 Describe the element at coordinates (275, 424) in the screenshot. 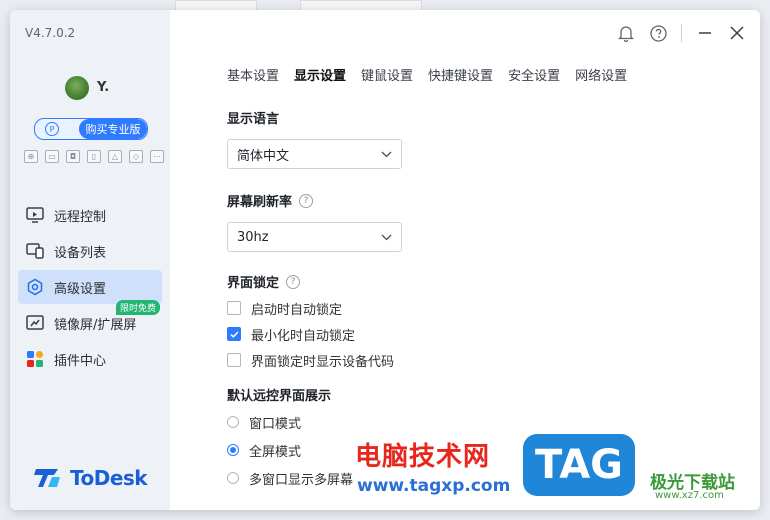

I see `option-label: 窗口模式` at that location.